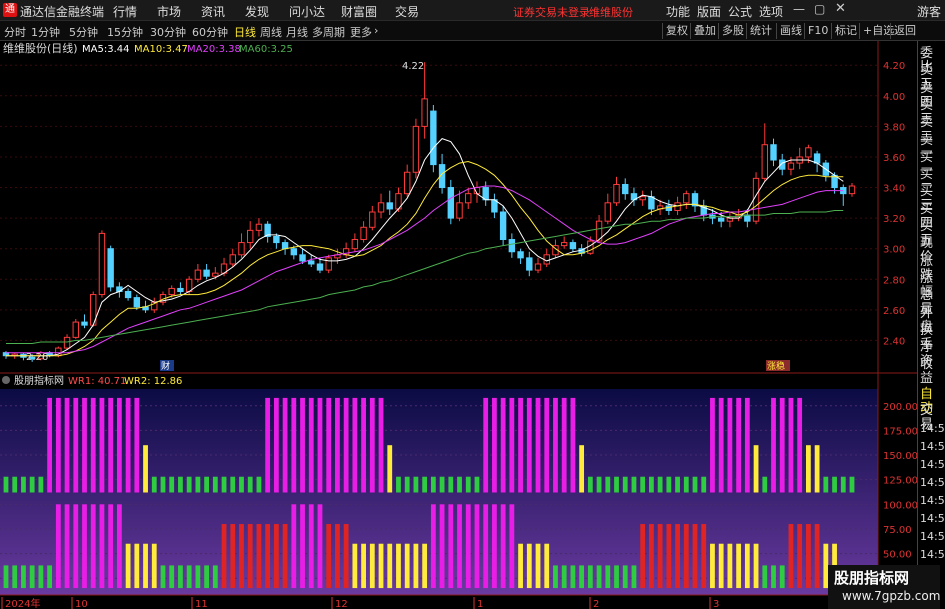 This screenshot has height=609, width=945. What do you see at coordinates (760, 31) in the screenshot?
I see `tool-stats: 统计` at bounding box center [760, 31].